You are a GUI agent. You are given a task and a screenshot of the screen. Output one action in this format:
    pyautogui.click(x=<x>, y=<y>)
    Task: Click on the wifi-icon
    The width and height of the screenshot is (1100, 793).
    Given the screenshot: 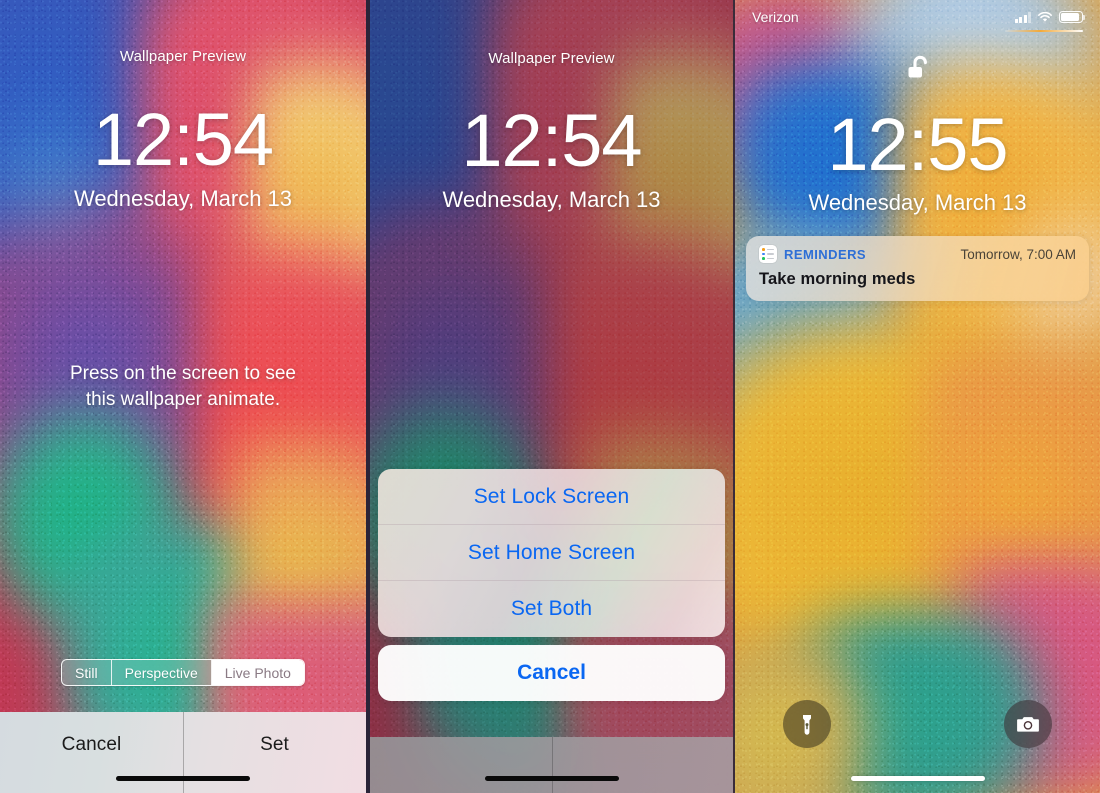 What is the action you would take?
    pyautogui.click(x=1045, y=16)
    